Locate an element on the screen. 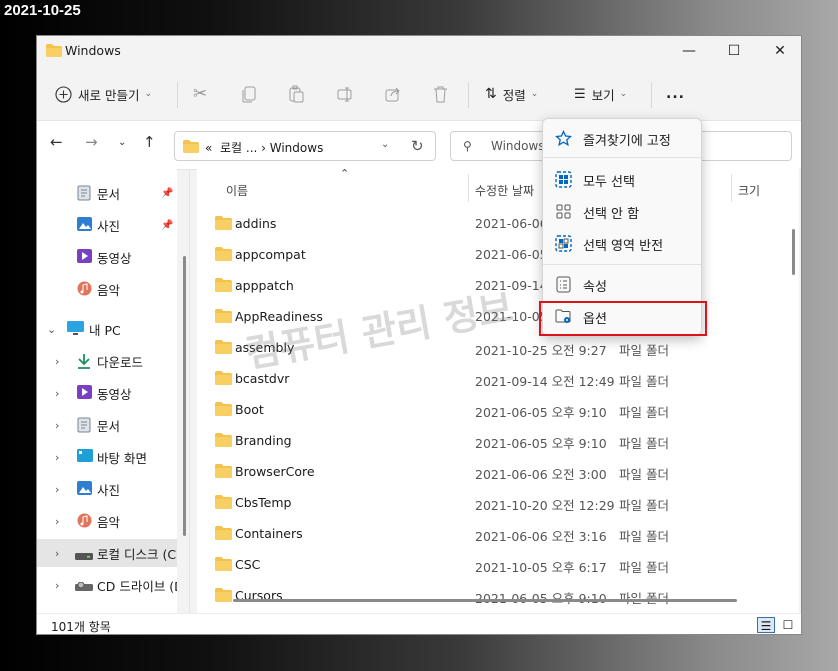 This screenshot has width=838, height=671. sidebar-item-pictures: › 사진 is located at coordinates (107, 489).